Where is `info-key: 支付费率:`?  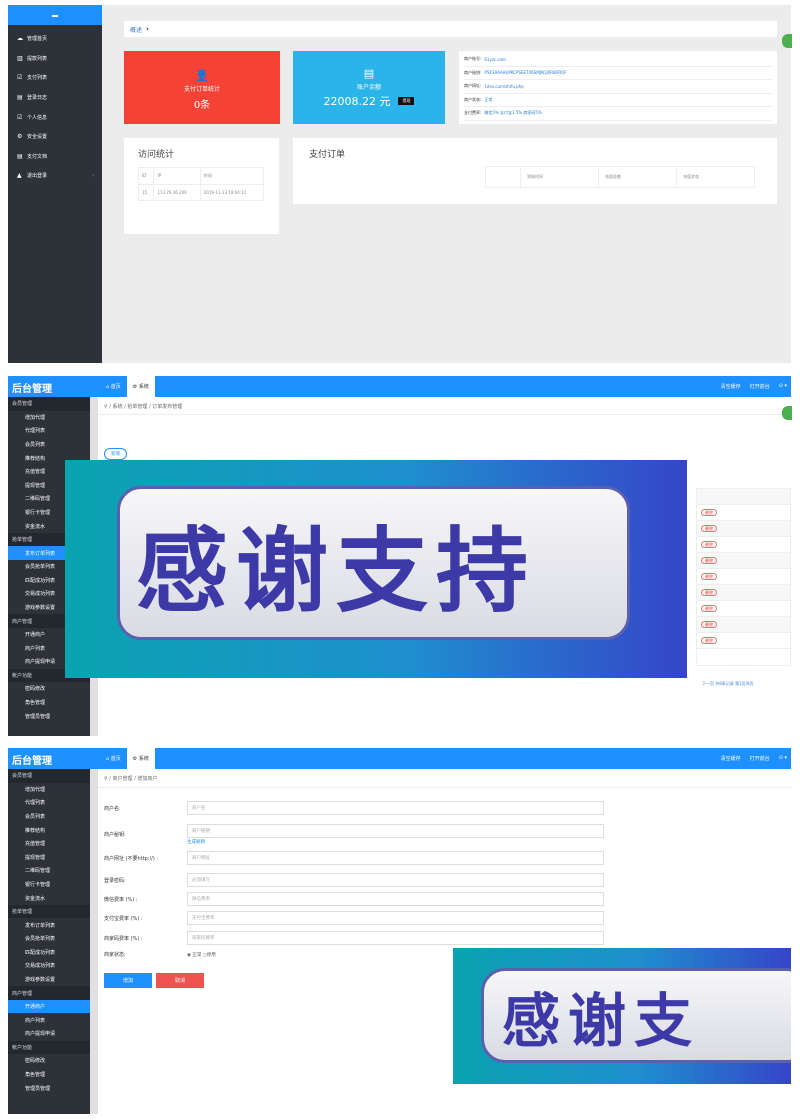 info-key: 支付费率: is located at coordinates (473, 113).